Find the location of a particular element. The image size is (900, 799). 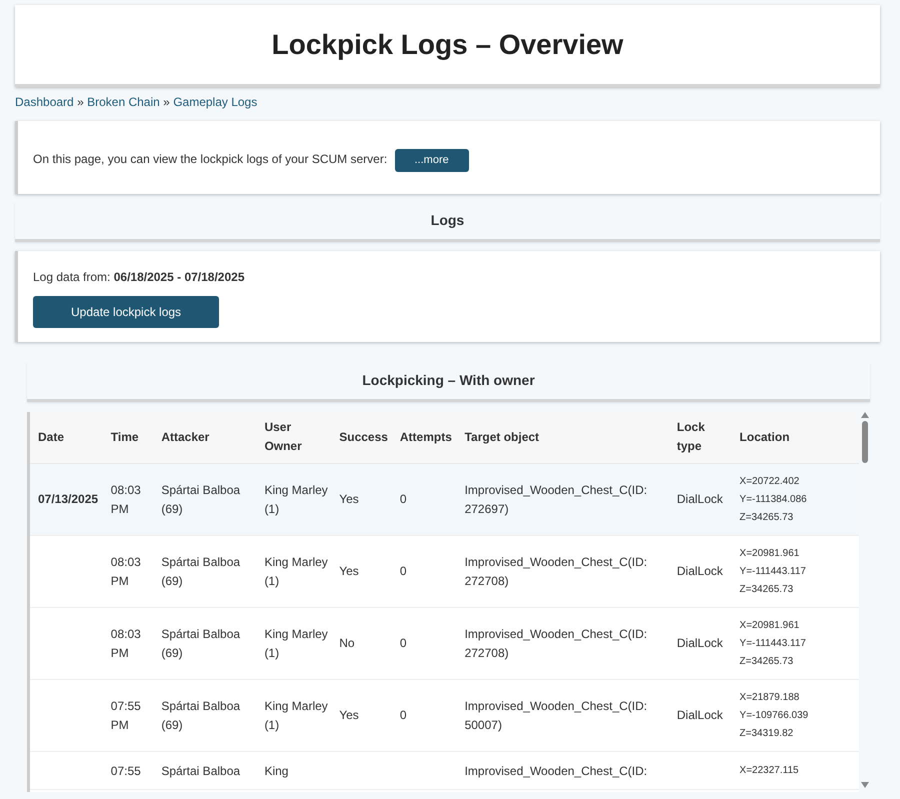

location-line: X=20722.402 is located at coordinates (770, 481).